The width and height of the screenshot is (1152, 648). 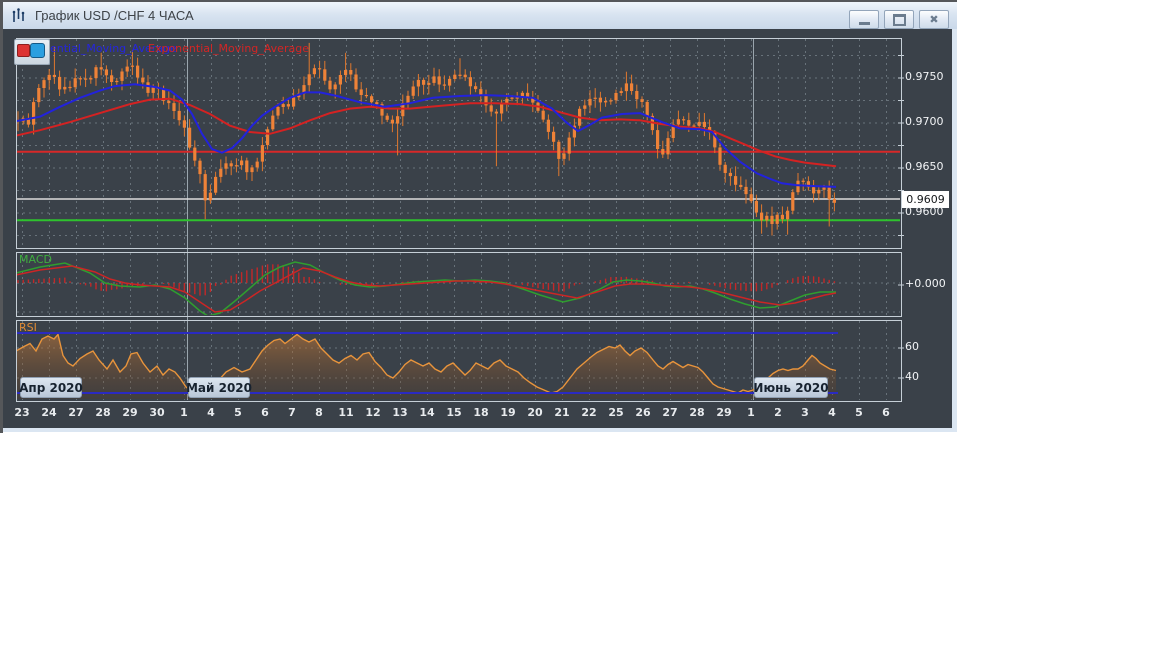 What do you see at coordinates (35, 259) in the screenshot?
I see `macd-panel-label: MACD` at bounding box center [35, 259].